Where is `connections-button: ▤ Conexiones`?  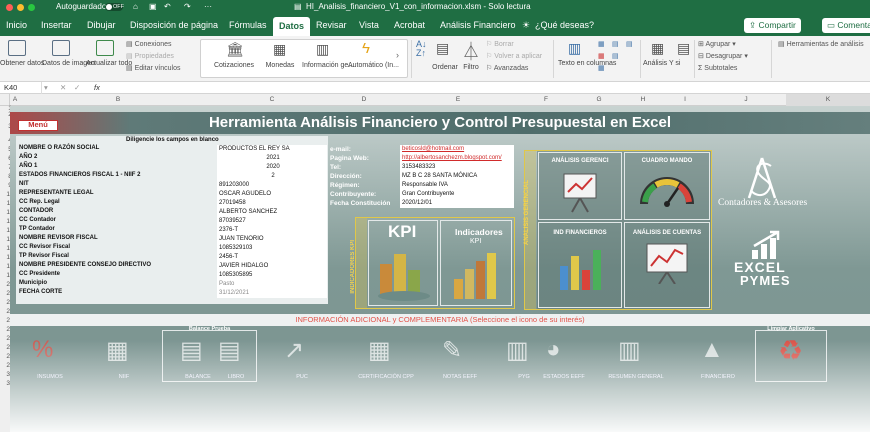 connections-button: ▤ Conexiones is located at coordinates (149, 44).